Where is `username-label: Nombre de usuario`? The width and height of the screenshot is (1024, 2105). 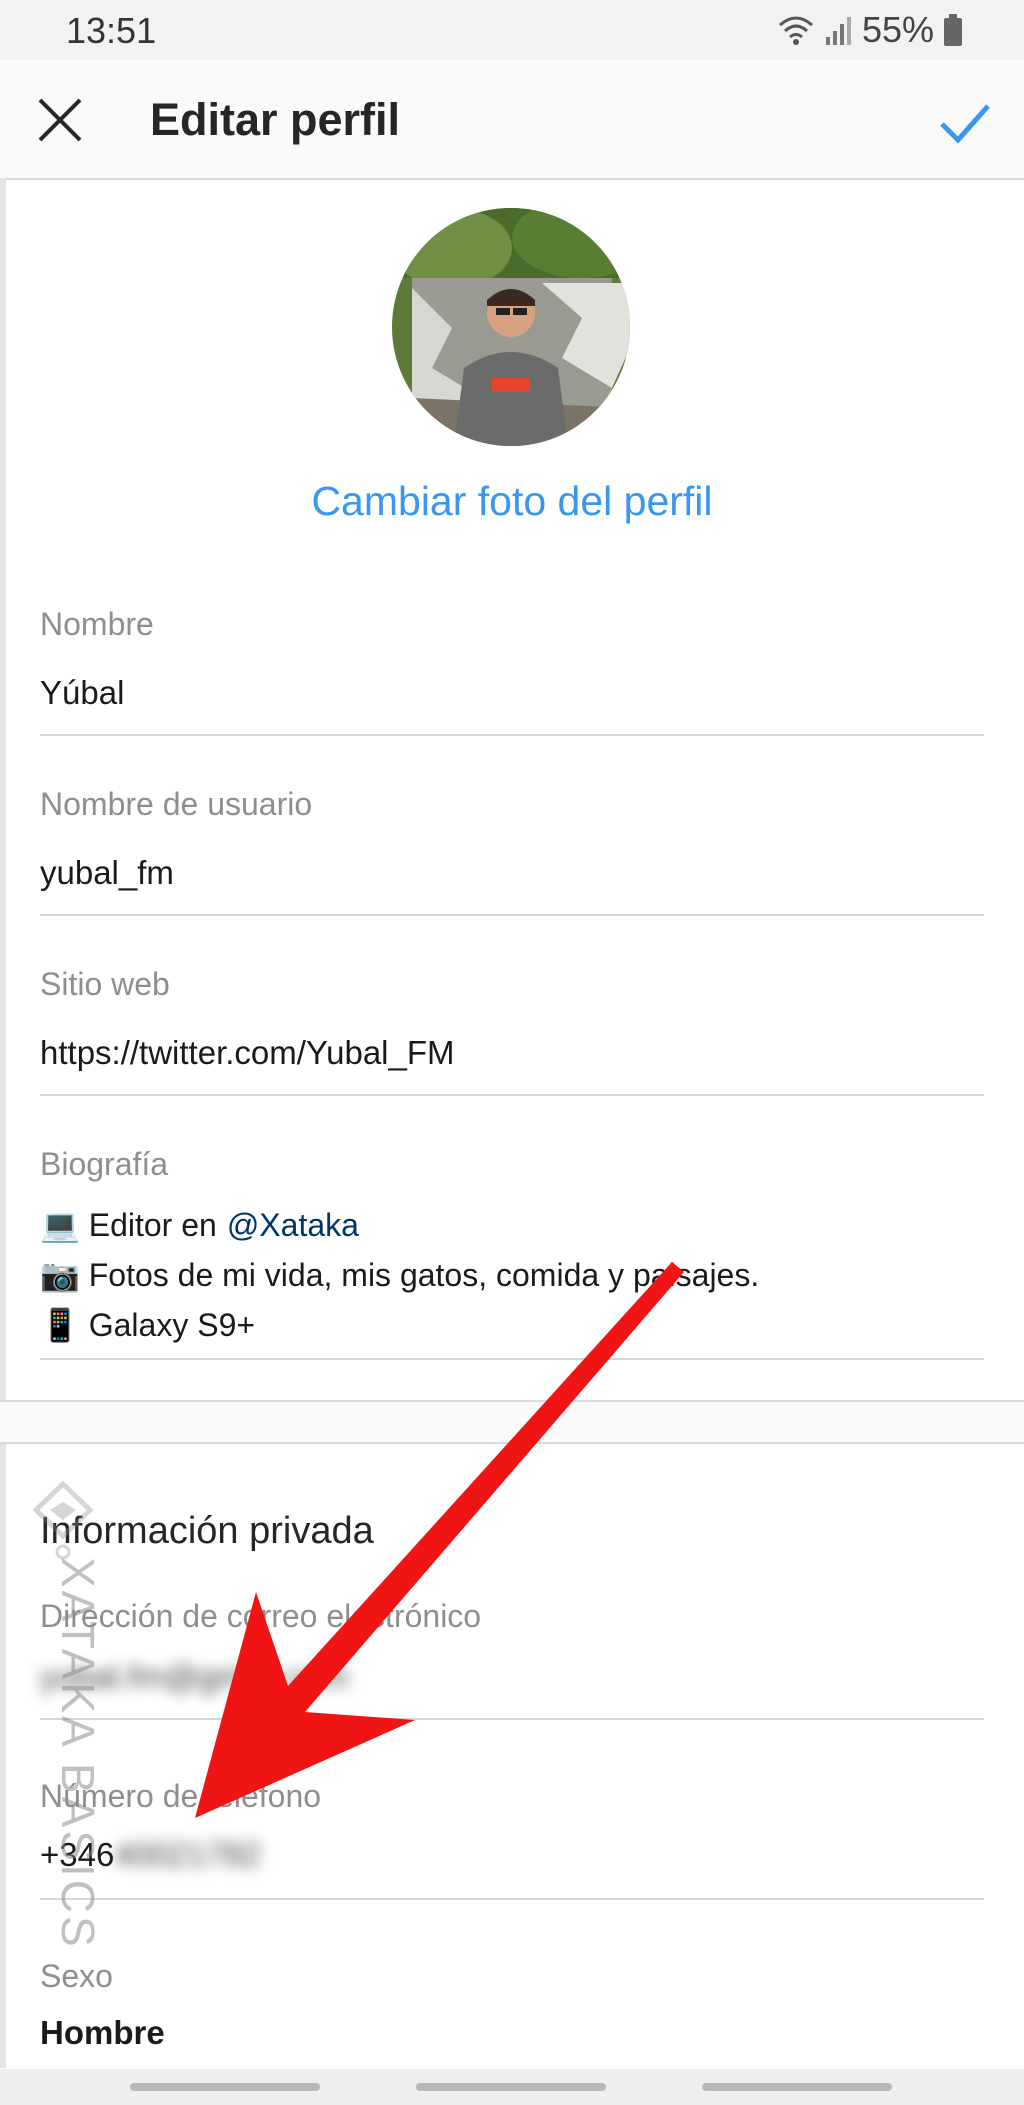 username-label: Nombre de usuario is located at coordinates (176, 804).